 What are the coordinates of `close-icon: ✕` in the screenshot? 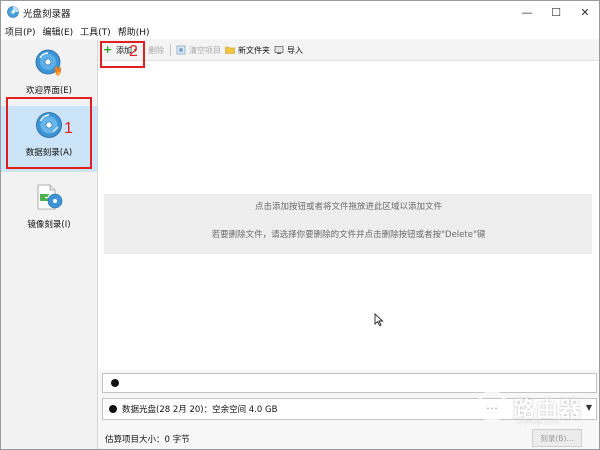 It's located at (585, 12).